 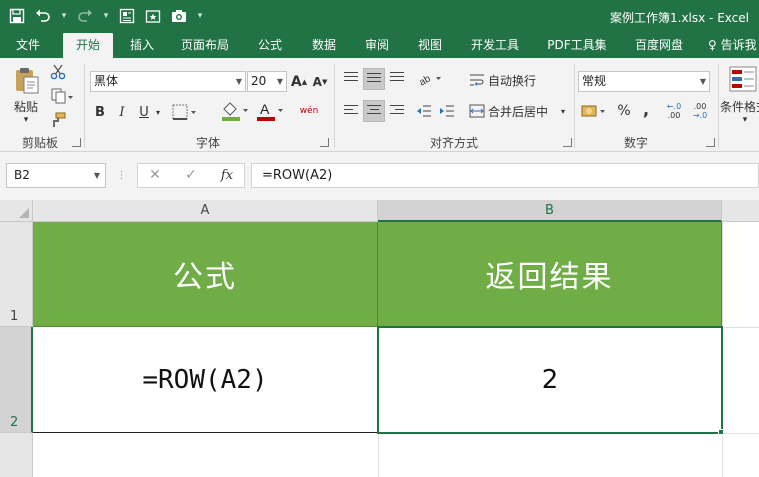 I want to click on cell-a2: =ROW(A2), so click(x=205, y=380).